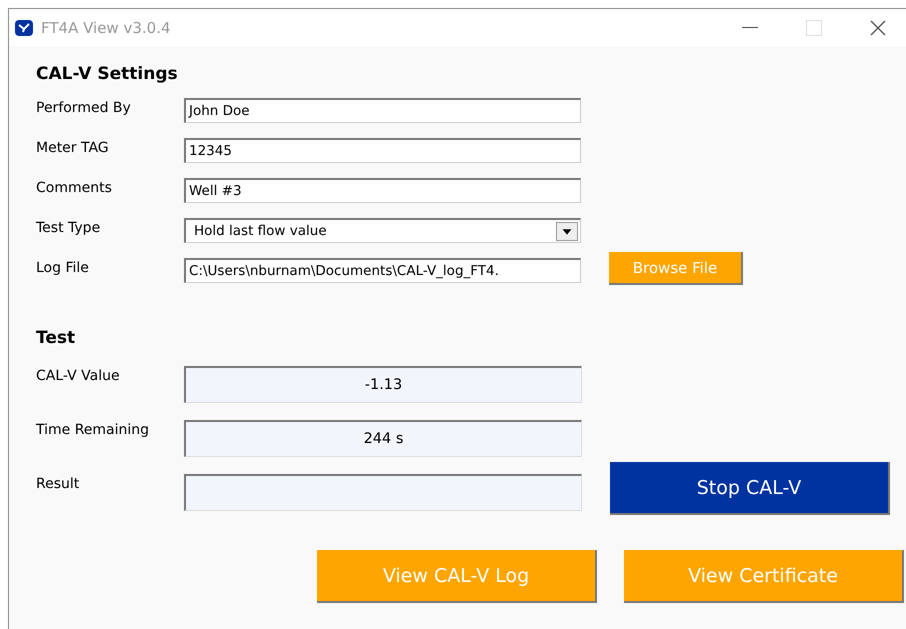 The image size is (906, 629). Describe the element at coordinates (74, 188) in the screenshot. I see `field-label: Comments` at that location.